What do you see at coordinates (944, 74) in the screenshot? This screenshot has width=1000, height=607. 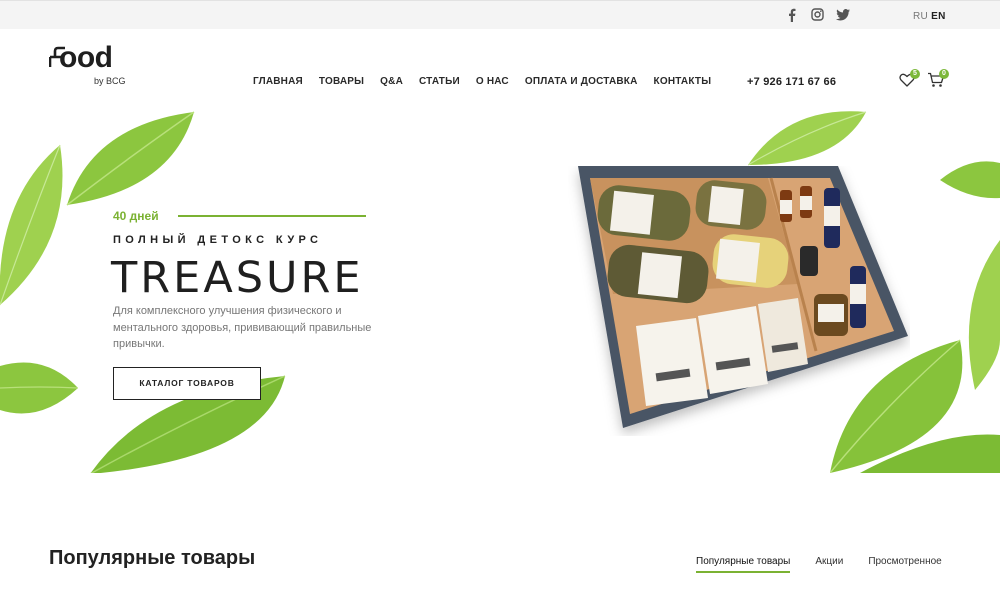 I see `cart-count-badge: 0` at bounding box center [944, 74].